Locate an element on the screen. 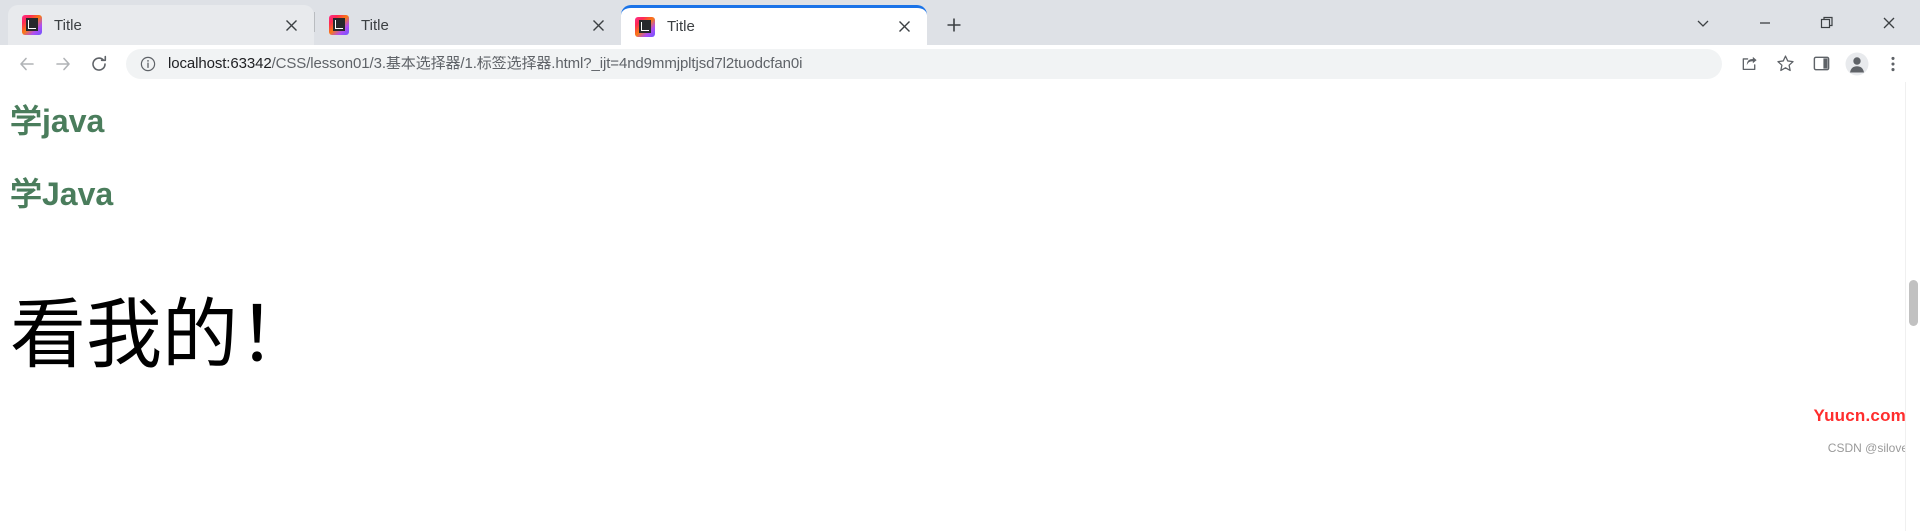  three-dot-menu-icon is located at coordinates (1893, 64).